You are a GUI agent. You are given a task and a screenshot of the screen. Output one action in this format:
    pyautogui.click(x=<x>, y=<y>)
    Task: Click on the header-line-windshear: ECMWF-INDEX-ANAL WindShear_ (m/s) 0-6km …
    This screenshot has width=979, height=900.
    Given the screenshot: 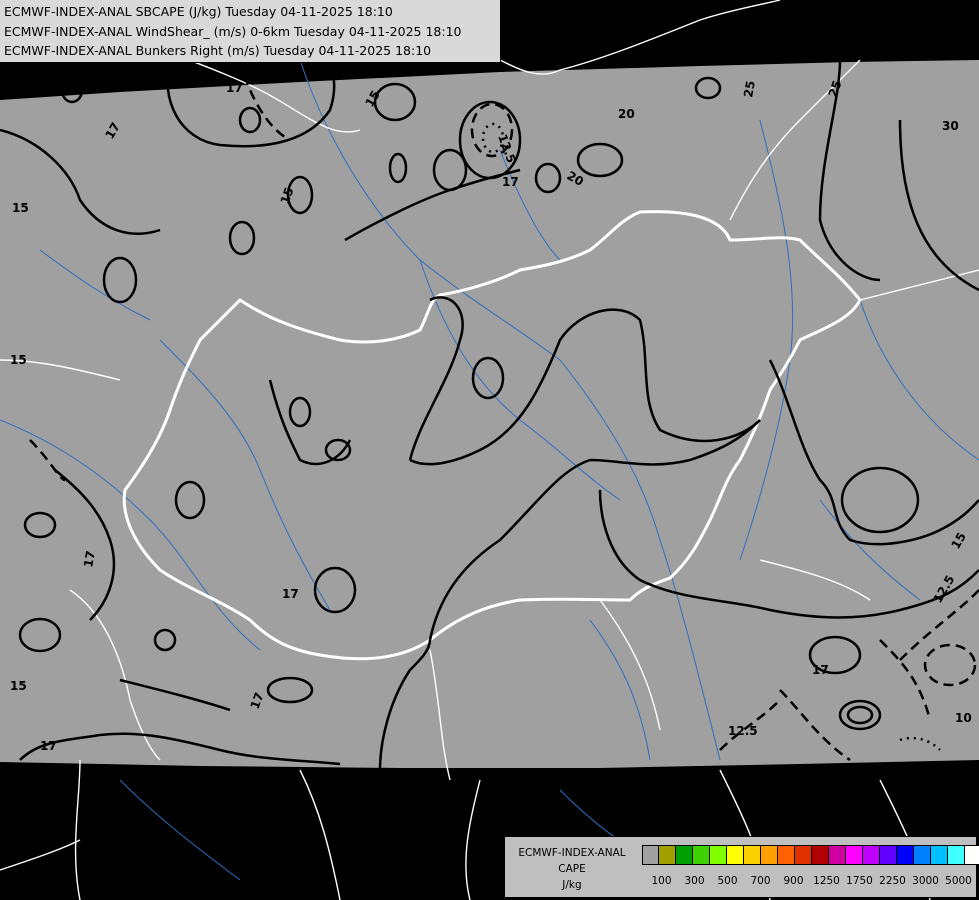 What is the action you would take?
    pyautogui.click(x=233, y=31)
    